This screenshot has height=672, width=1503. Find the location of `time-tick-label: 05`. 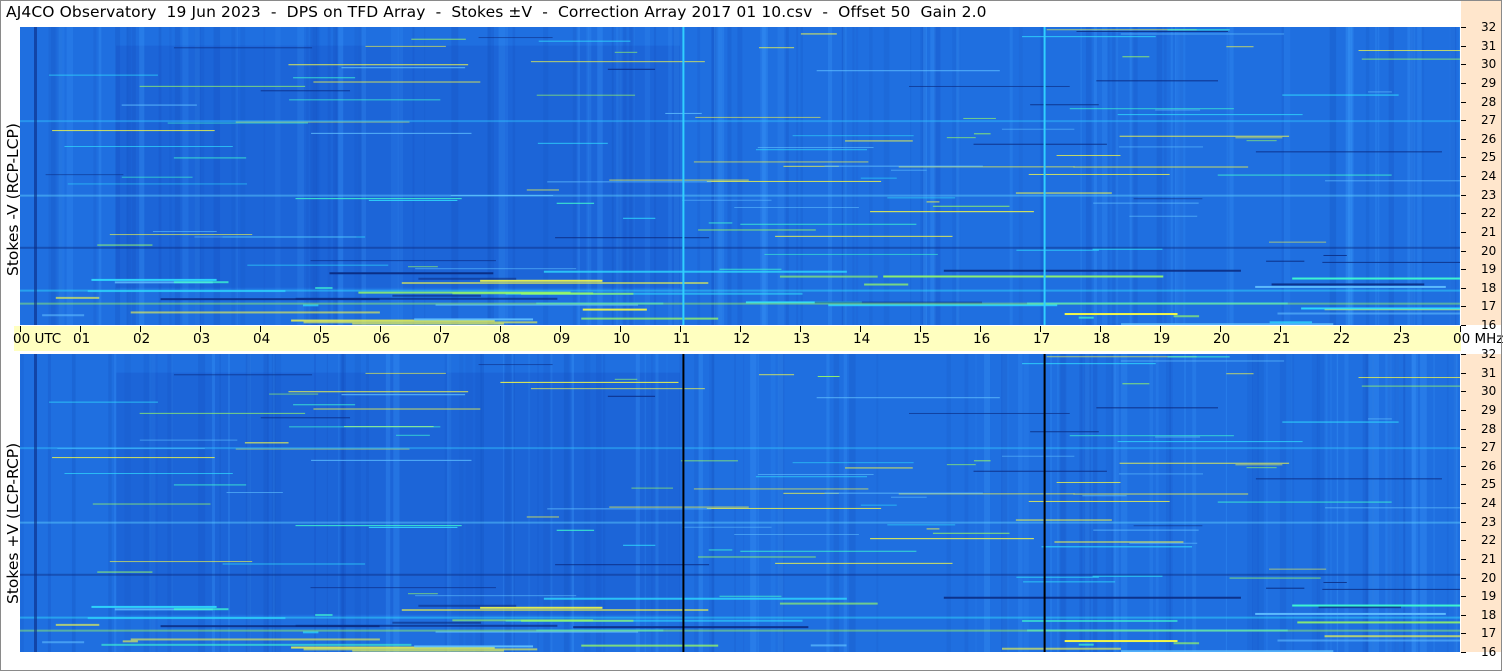

time-tick-label: 05 is located at coordinates (322, 339).